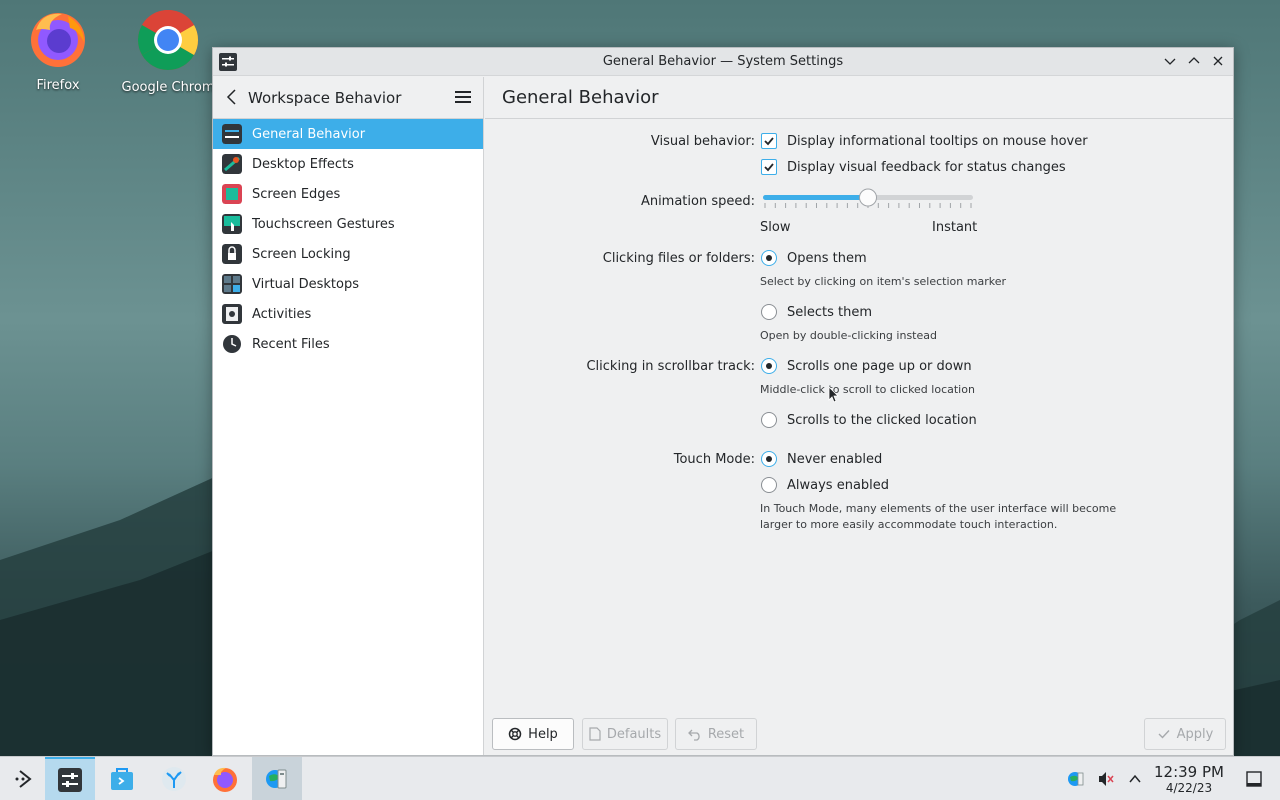 Image resolution: width=1280 pixels, height=800 pixels. I want to click on checkmark-icon, so click(1164, 734).